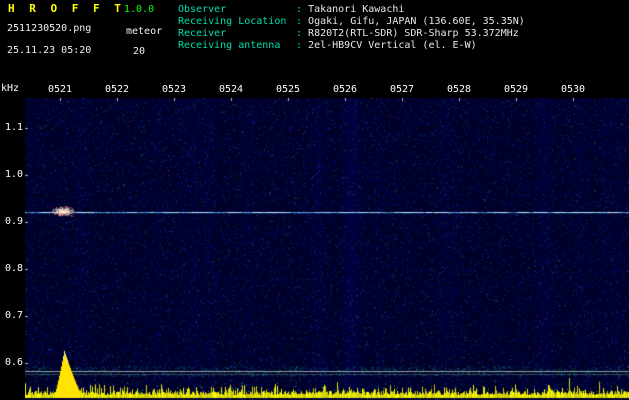 This screenshot has height=400, width=629. I want to click on y-tick-label: 0.8, so click(13, 268).